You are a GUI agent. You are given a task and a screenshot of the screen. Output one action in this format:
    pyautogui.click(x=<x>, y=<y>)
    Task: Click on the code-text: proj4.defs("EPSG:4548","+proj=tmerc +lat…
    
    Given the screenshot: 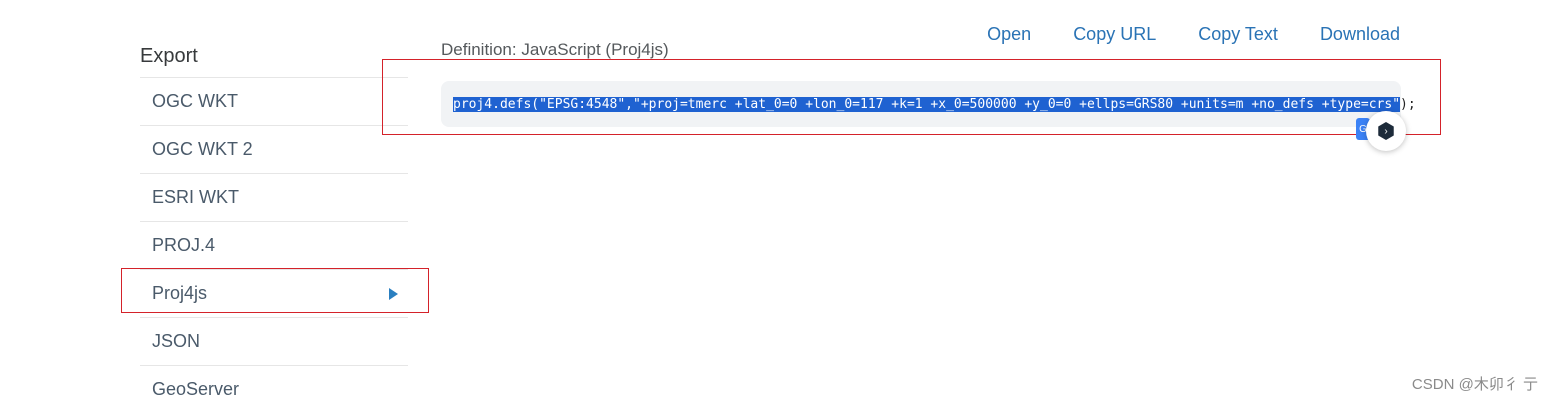 What is the action you would take?
    pyautogui.click(x=934, y=104)
    